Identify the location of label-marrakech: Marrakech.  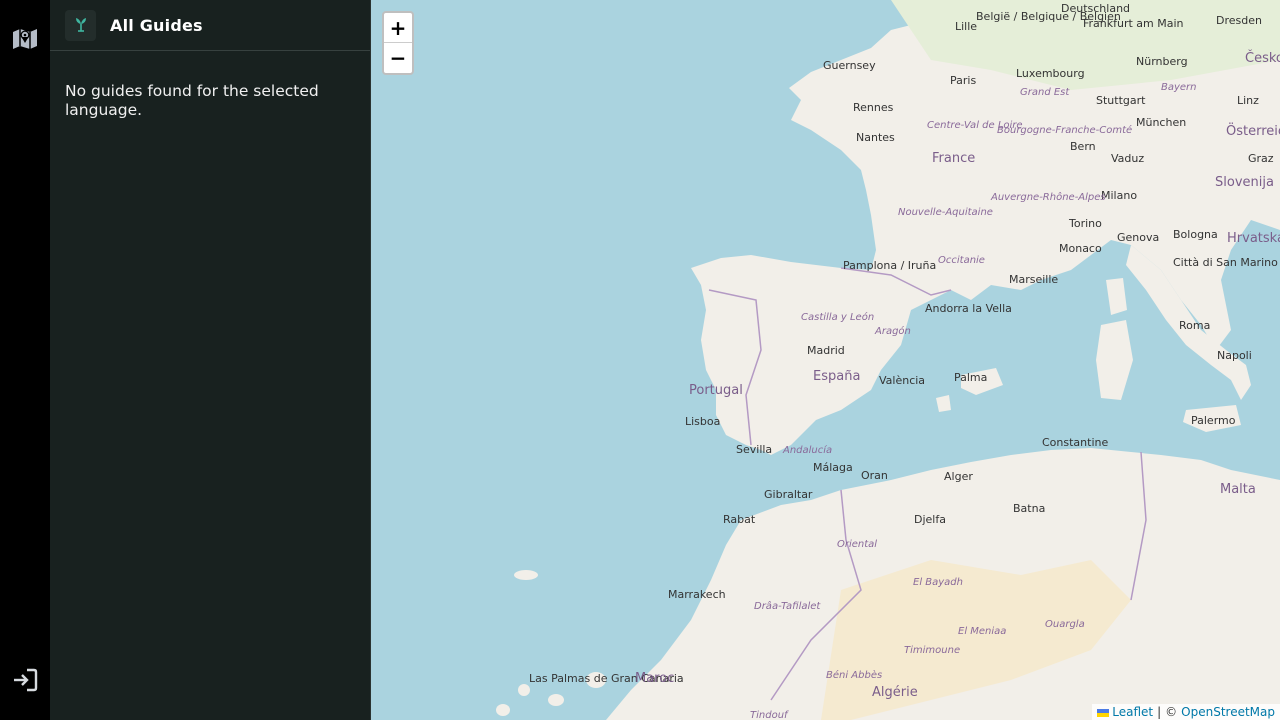
(697, 594).